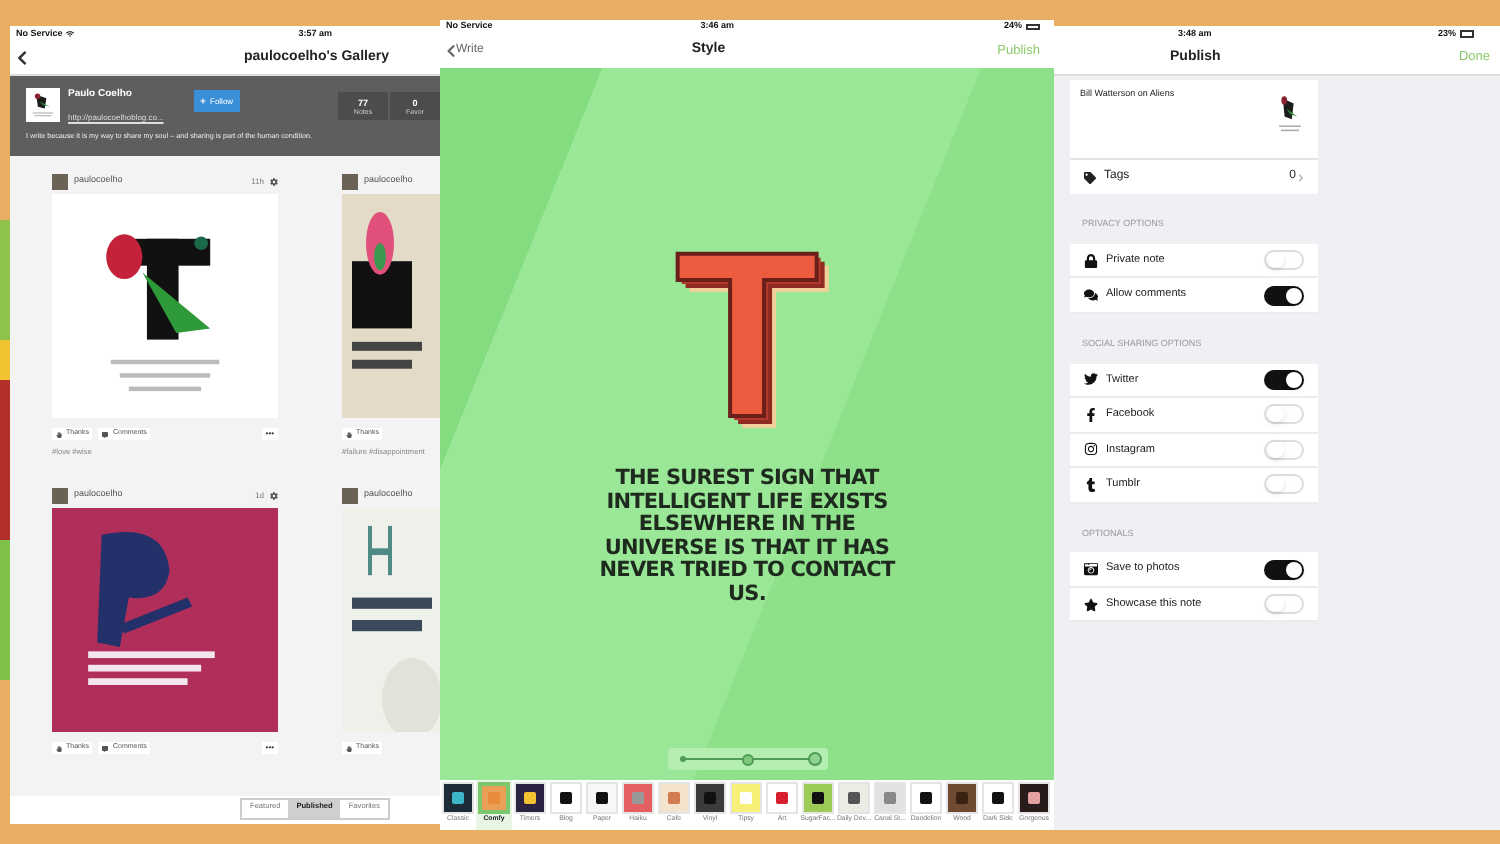  Describe the element at coordinates (70, 34) in the screenshot. I see `wifi-icon` at that location.